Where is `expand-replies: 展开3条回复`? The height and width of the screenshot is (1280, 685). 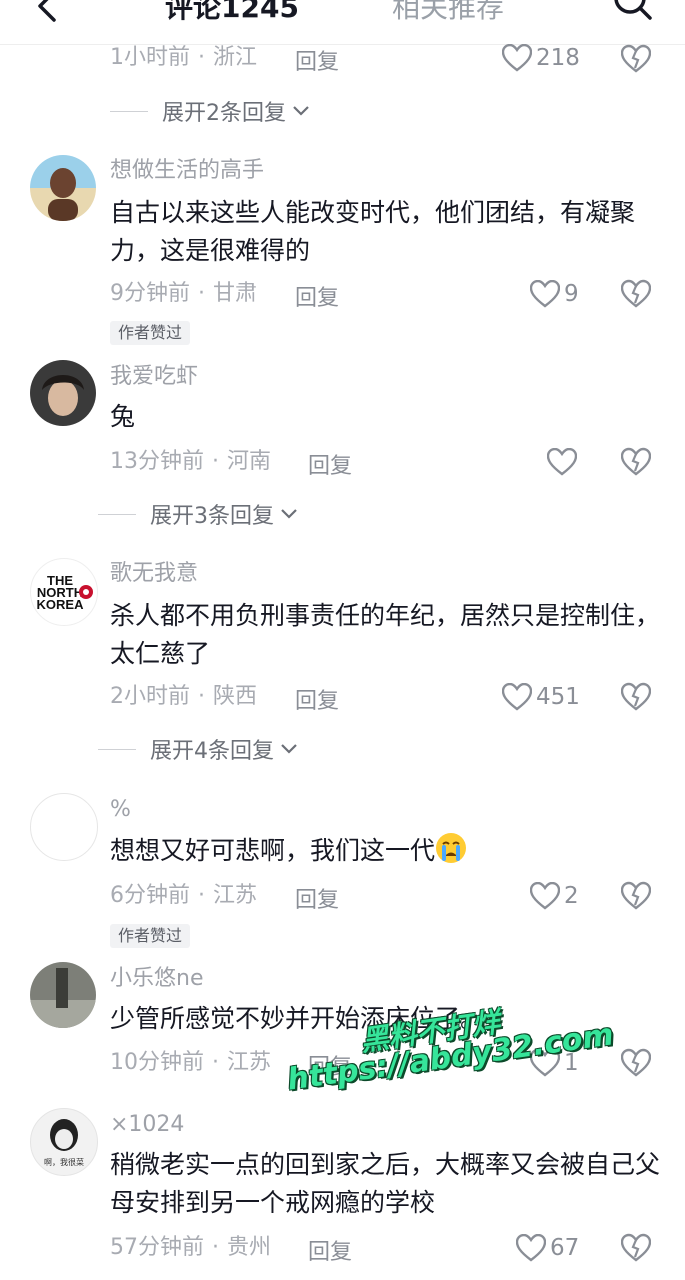 expand-replies: 展开3条回复 is located at coordinates (198, 514).